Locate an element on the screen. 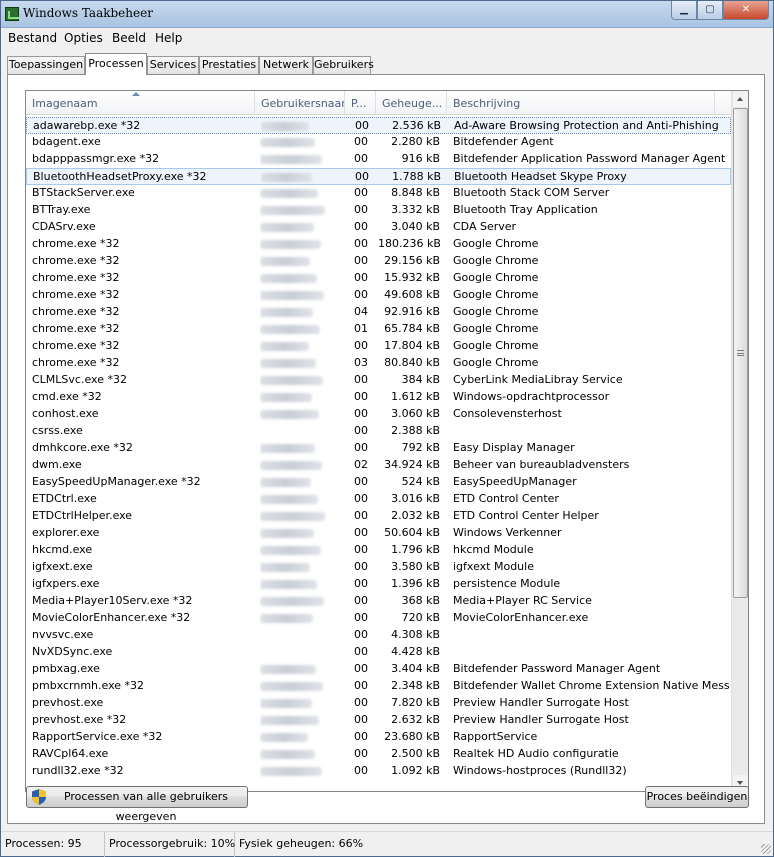 The width and height of the screenshot is (774, 857). process-memory: 3.040 kB is located at coordinates (415, 226).